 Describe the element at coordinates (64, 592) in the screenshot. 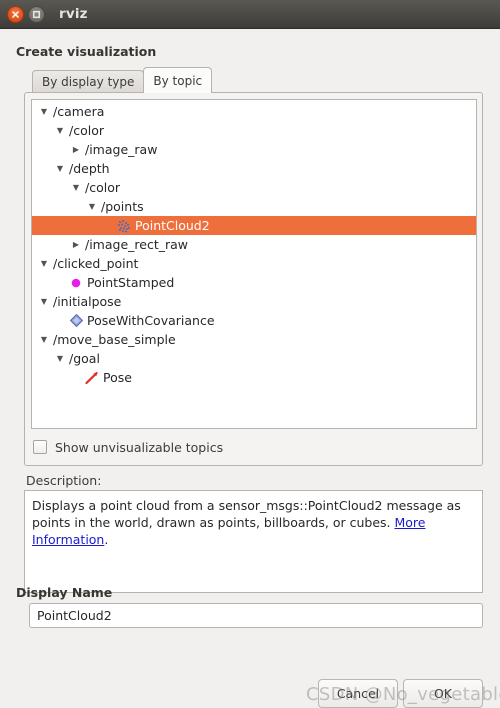

I see `display-name-heading: Display Name` at that location.